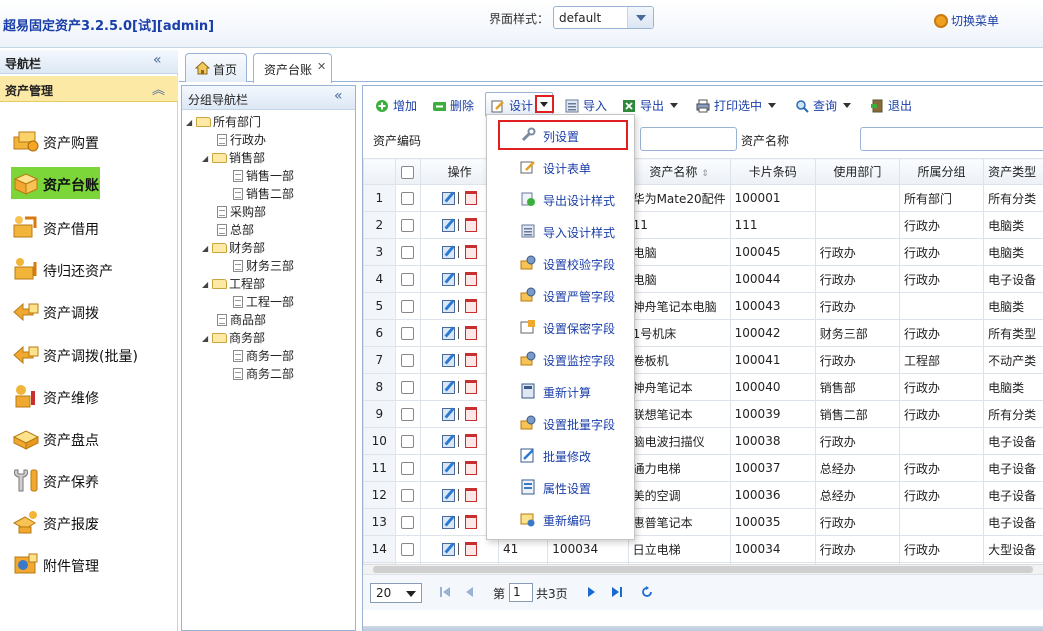 This screenshot has height=631, width=1043. I want to click on import-button: 导入, so click(586, 105).